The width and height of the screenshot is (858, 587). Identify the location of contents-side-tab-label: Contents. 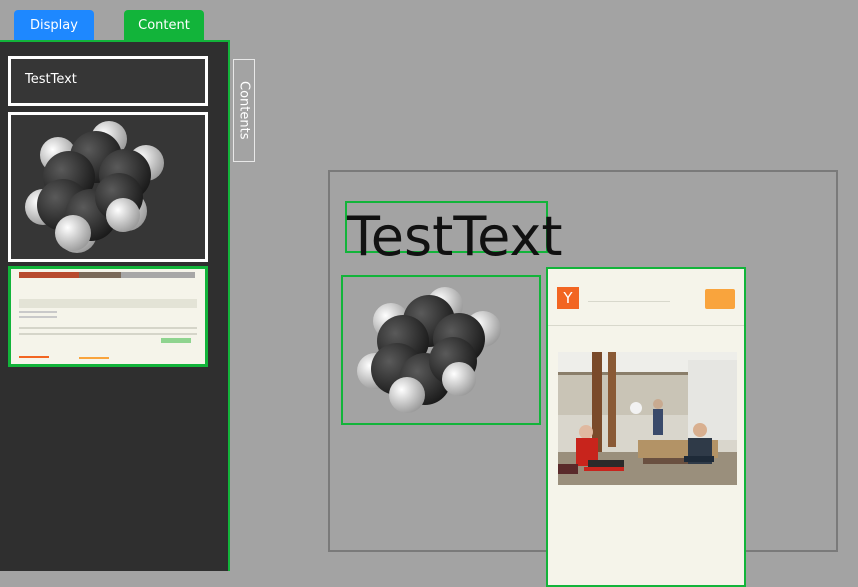
(244, 110).